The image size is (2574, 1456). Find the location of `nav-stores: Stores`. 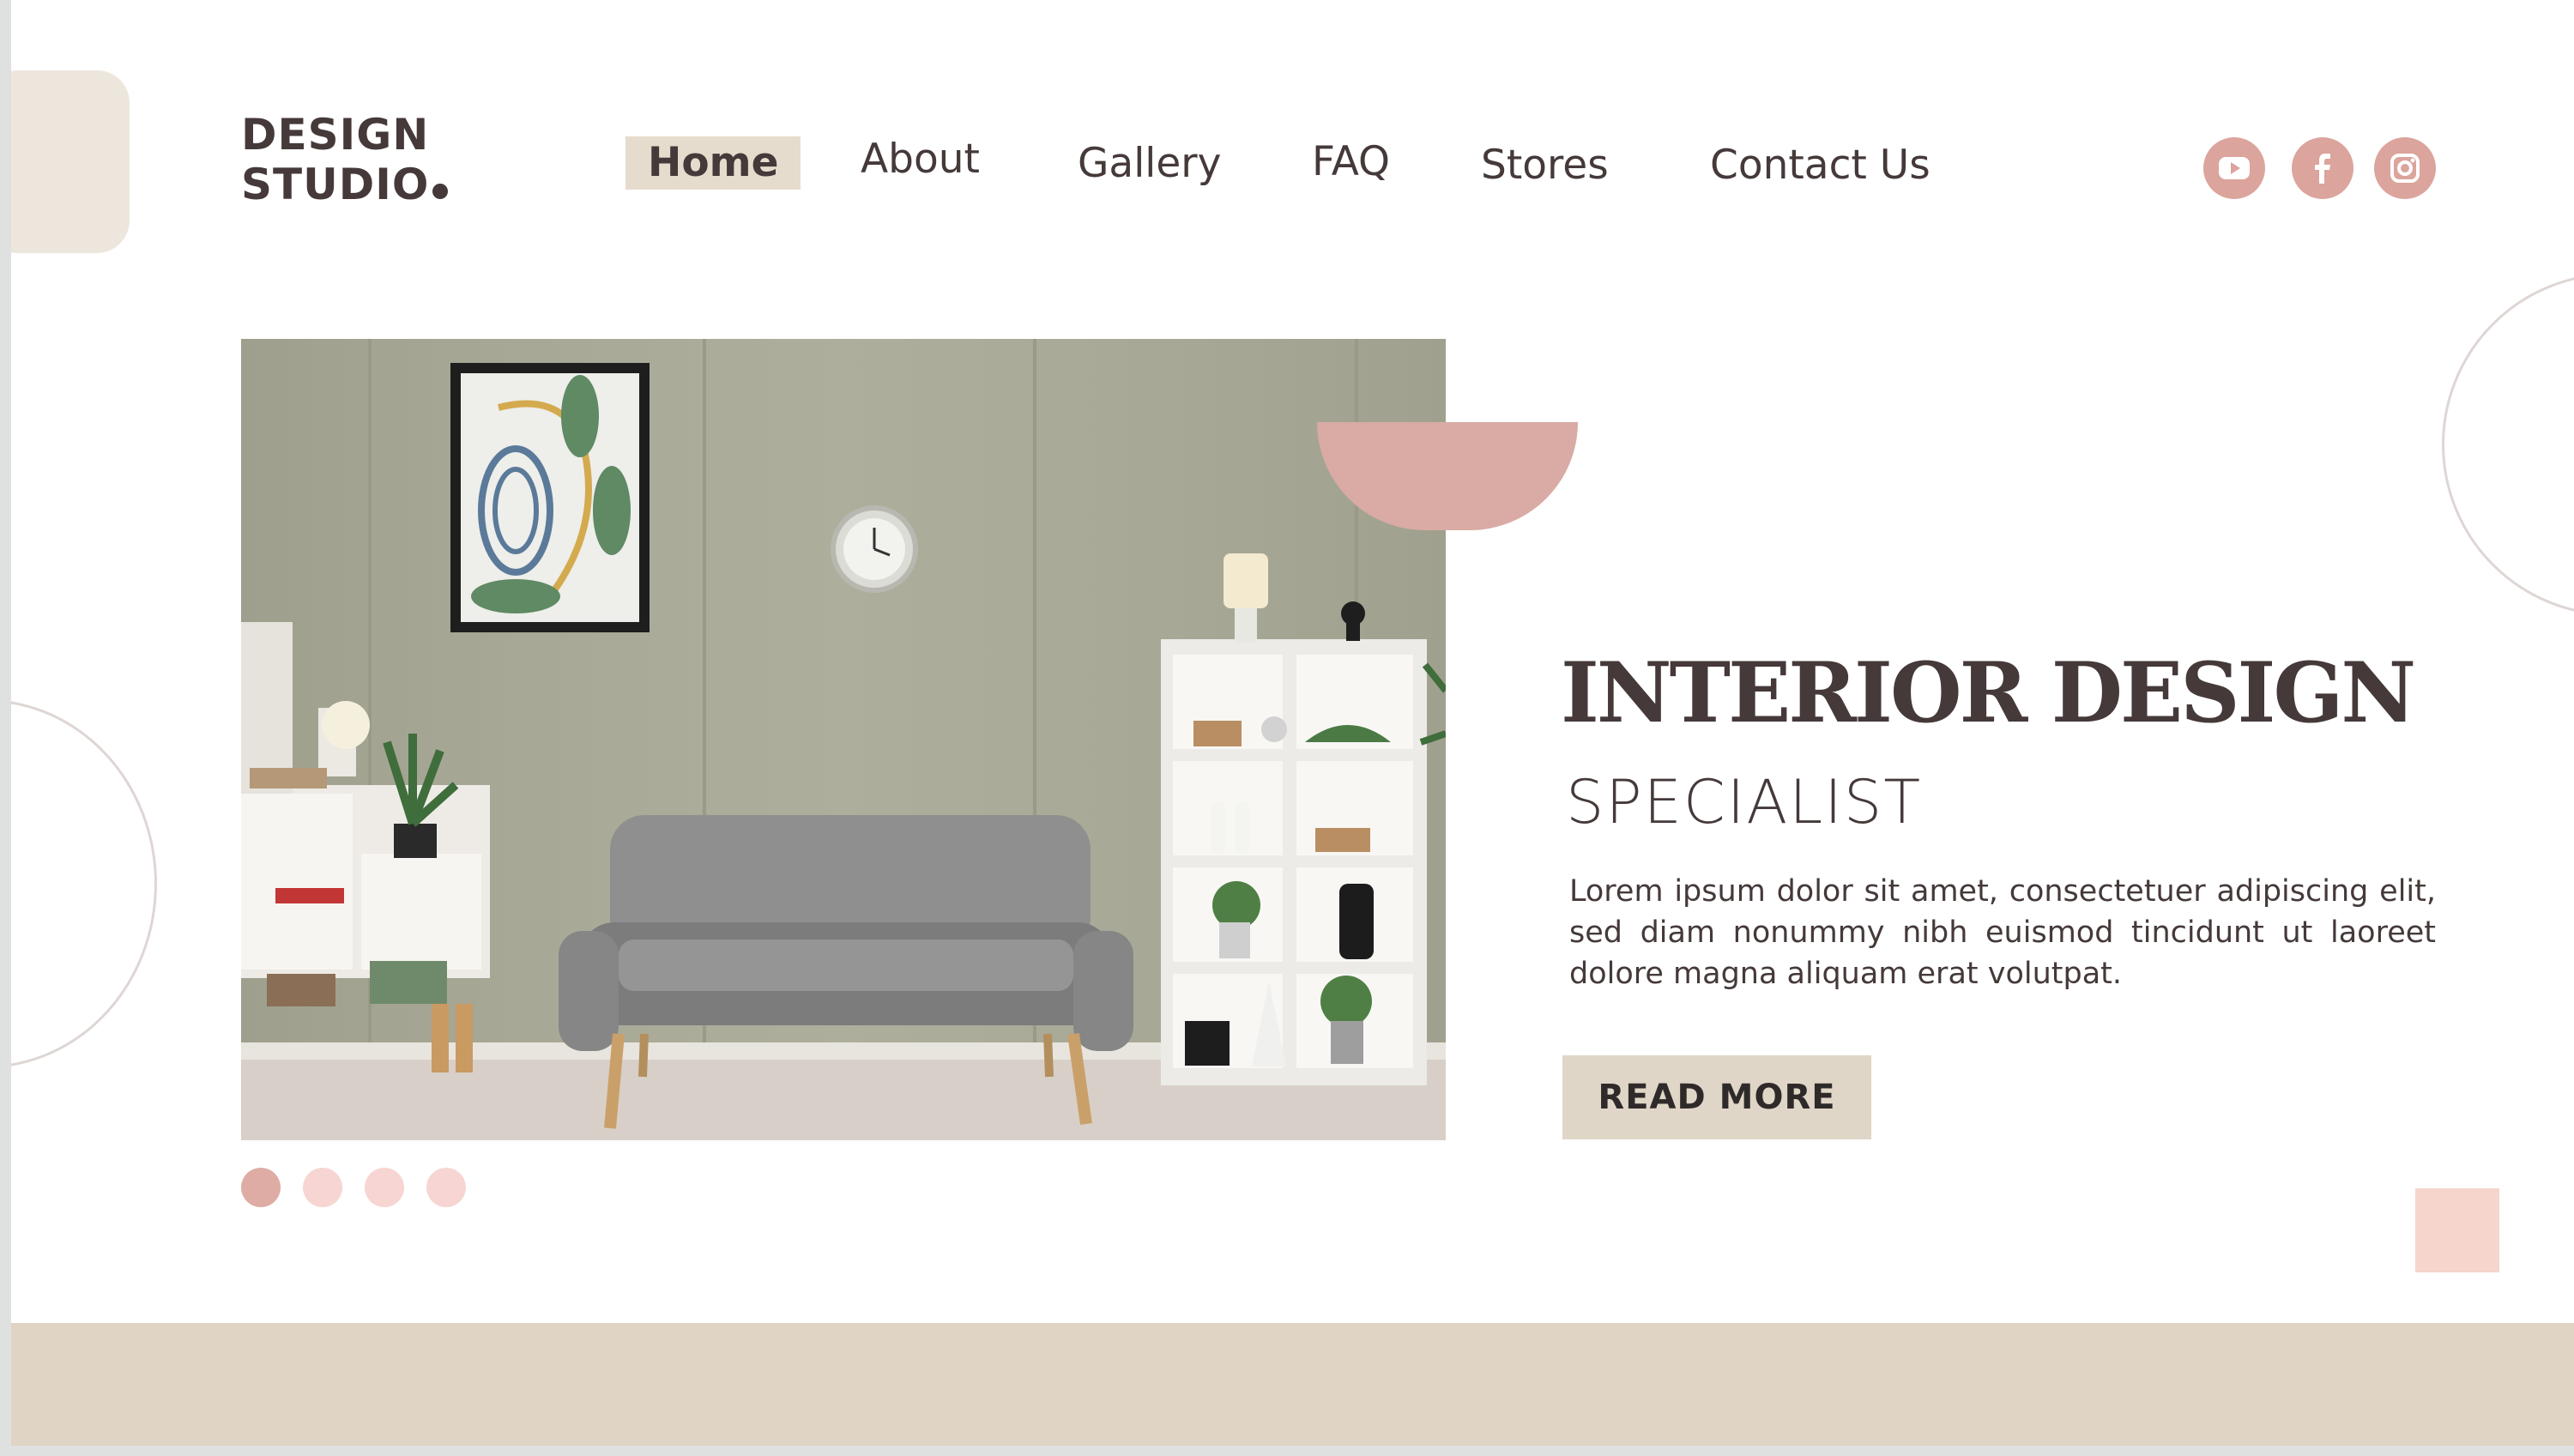

nav-stores: Stores is located at coordinates (1545, 165).